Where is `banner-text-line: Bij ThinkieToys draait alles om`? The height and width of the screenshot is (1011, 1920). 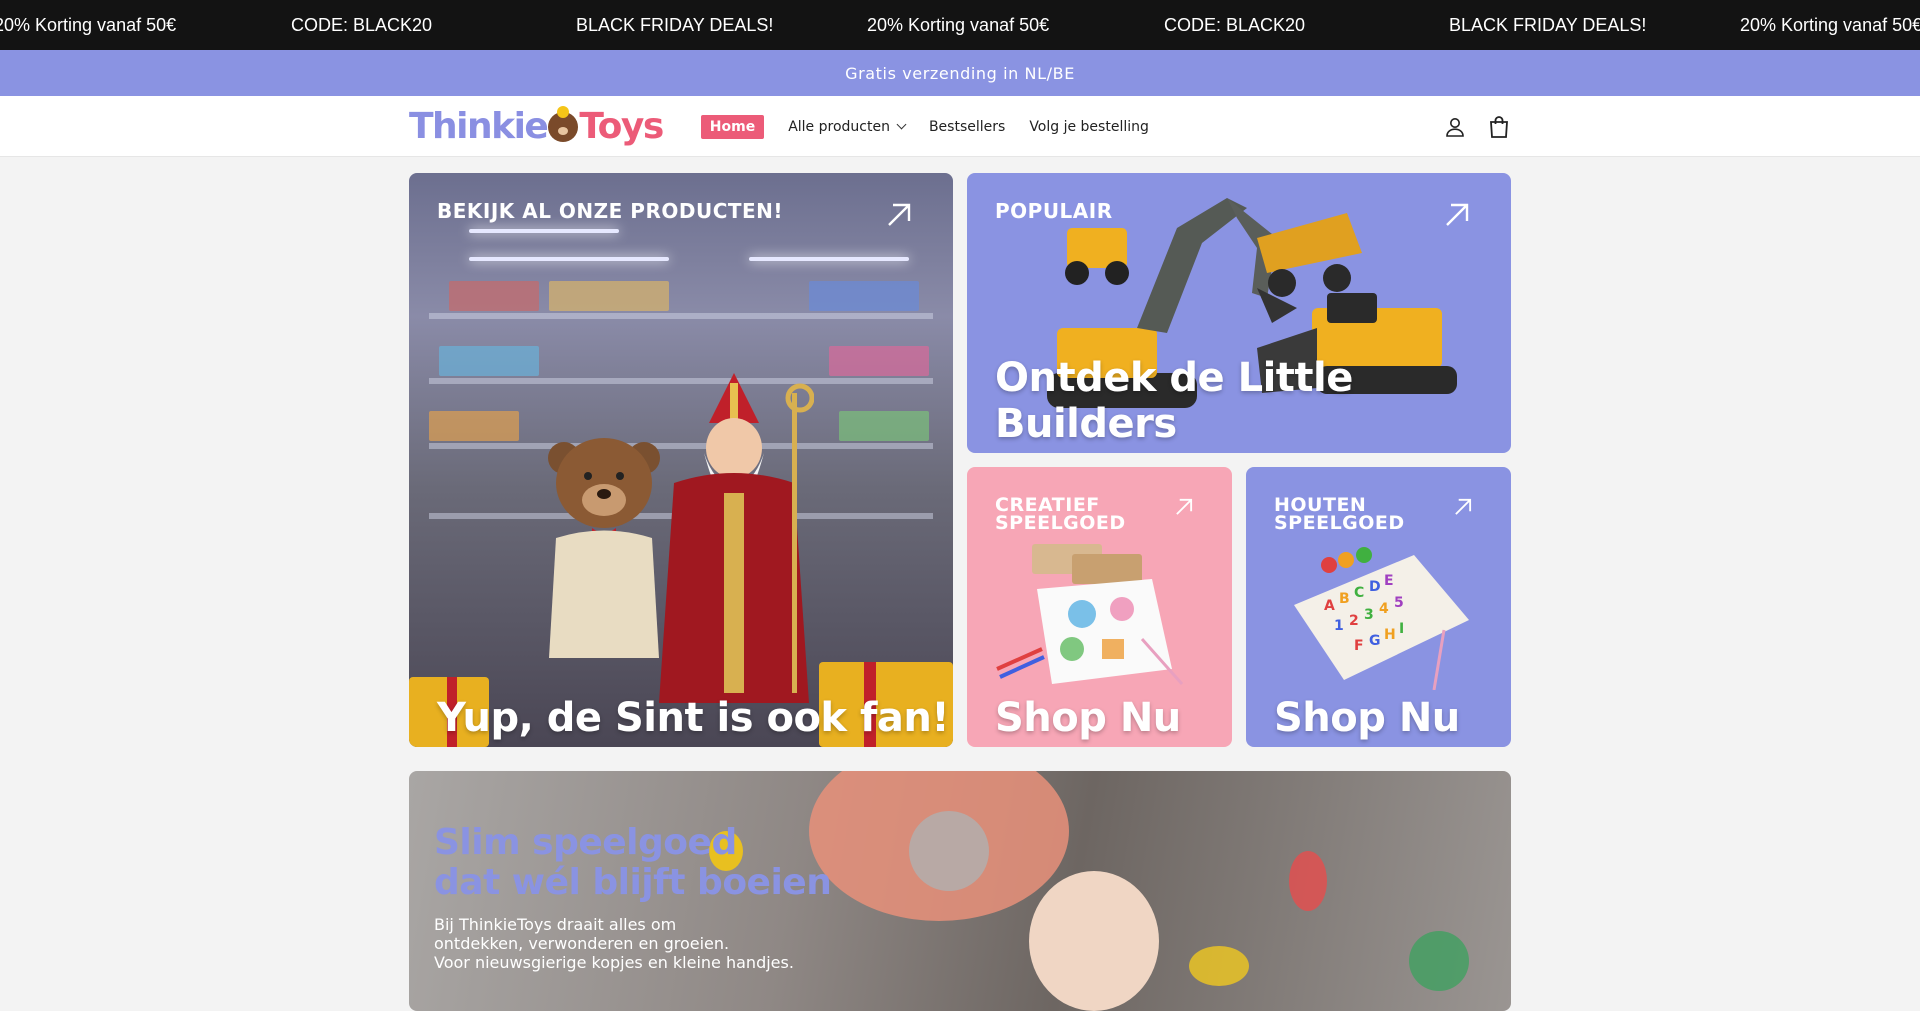
banner-text-line: Bij ThinkieToys draait alles om is located at coordinates (555, 924).